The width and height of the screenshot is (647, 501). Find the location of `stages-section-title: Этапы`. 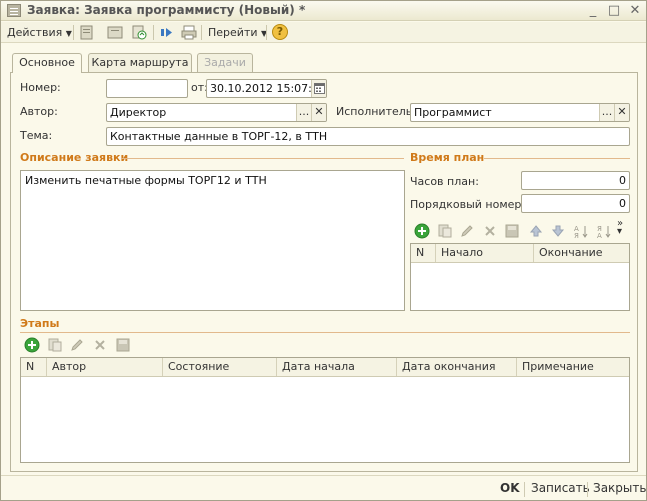

stages-section-title: Этапы is located at coordinates (40, 323).